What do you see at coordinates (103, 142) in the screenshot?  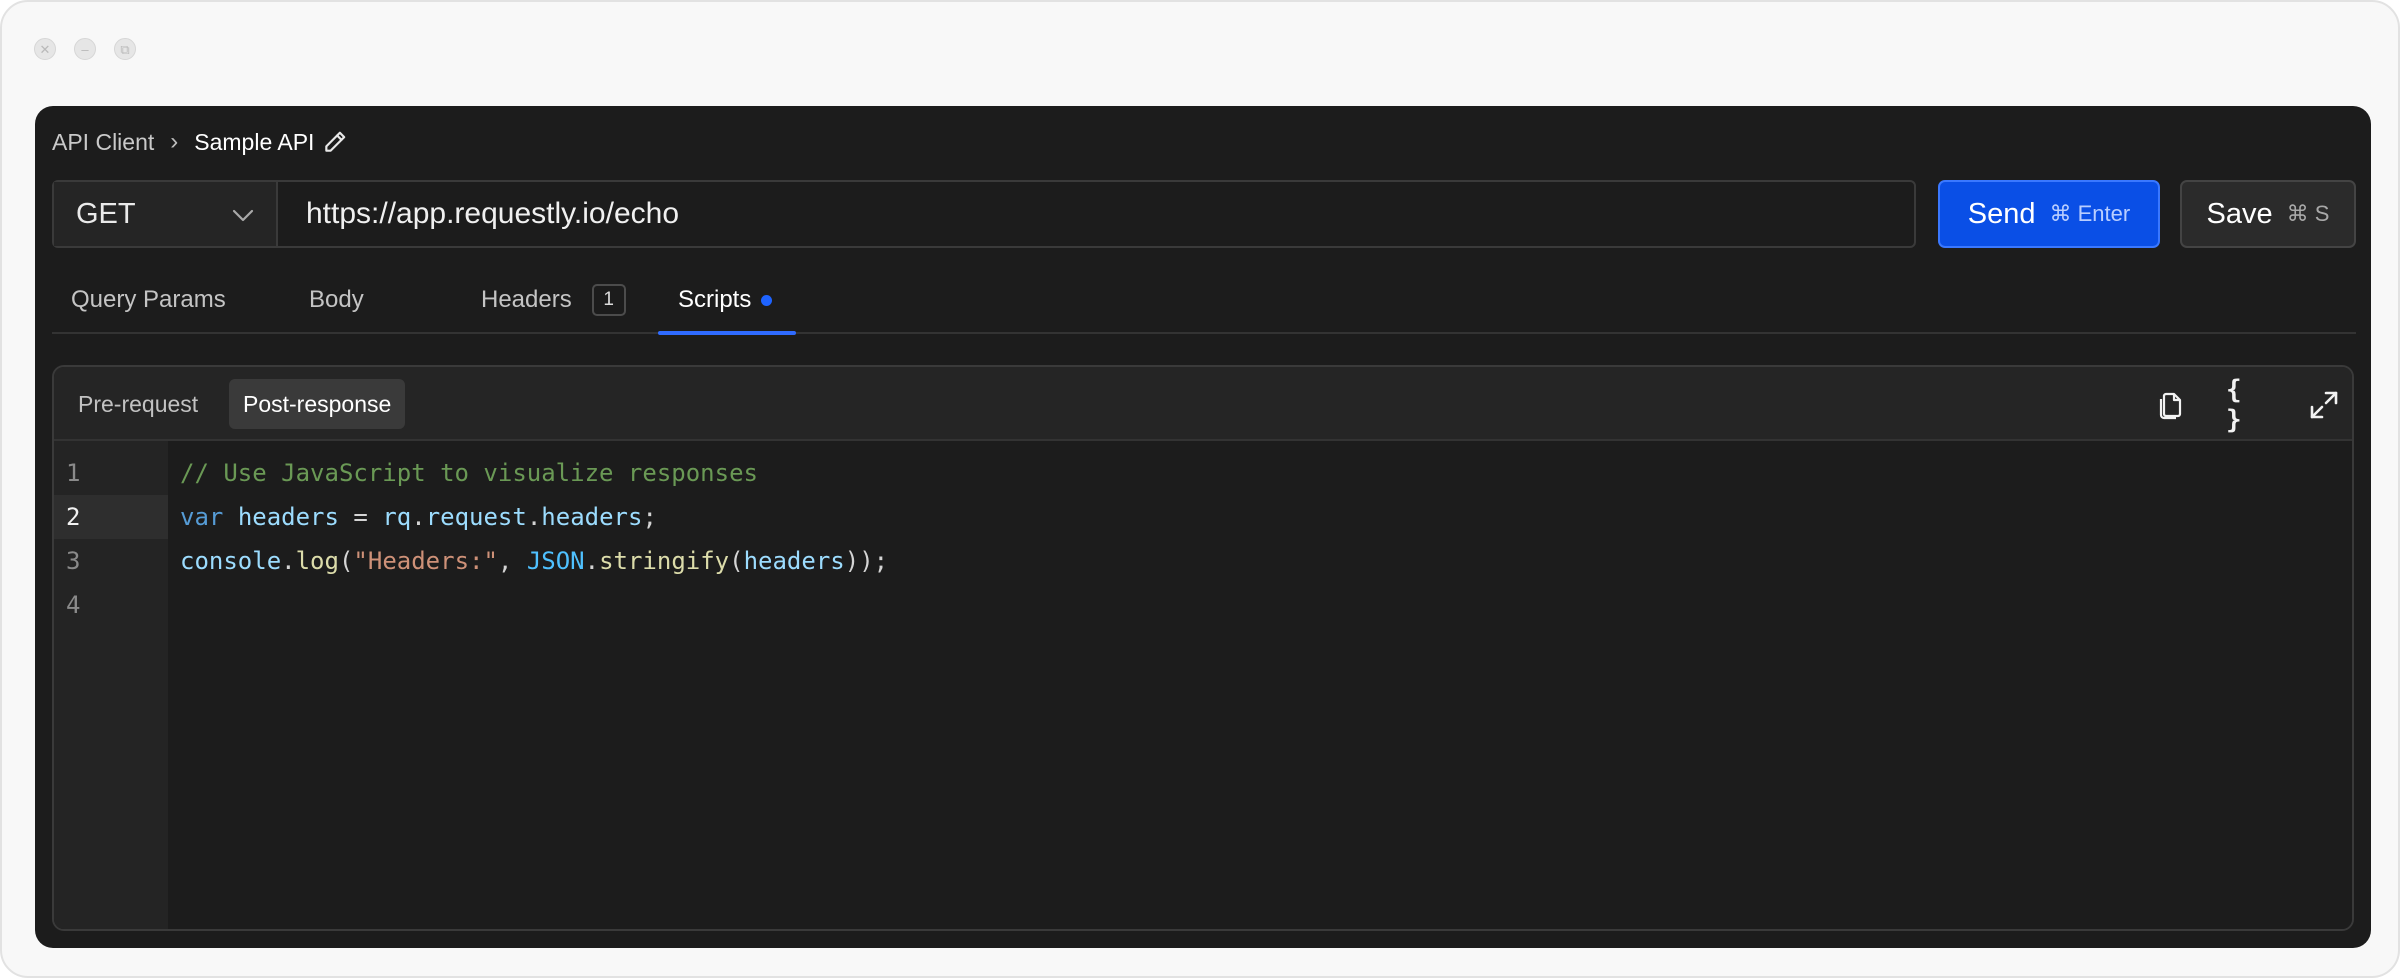 I see `breadcrumb-root: API Client` at bounding box center [103, 142].